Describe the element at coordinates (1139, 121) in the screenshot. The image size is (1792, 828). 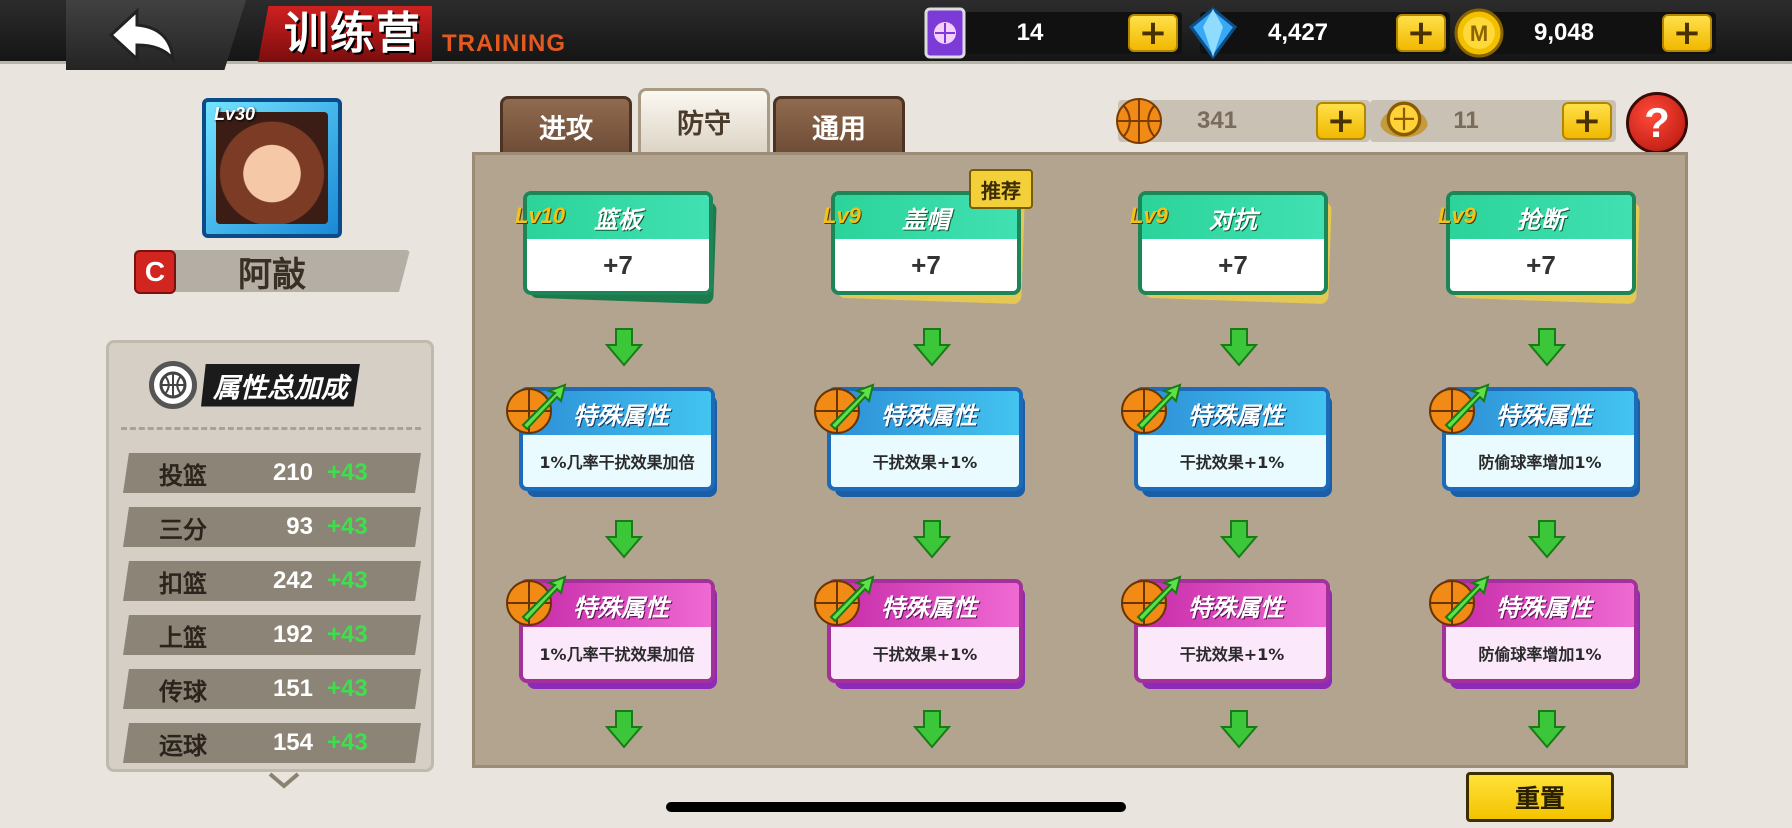
I see `basketball-icon` at that location.